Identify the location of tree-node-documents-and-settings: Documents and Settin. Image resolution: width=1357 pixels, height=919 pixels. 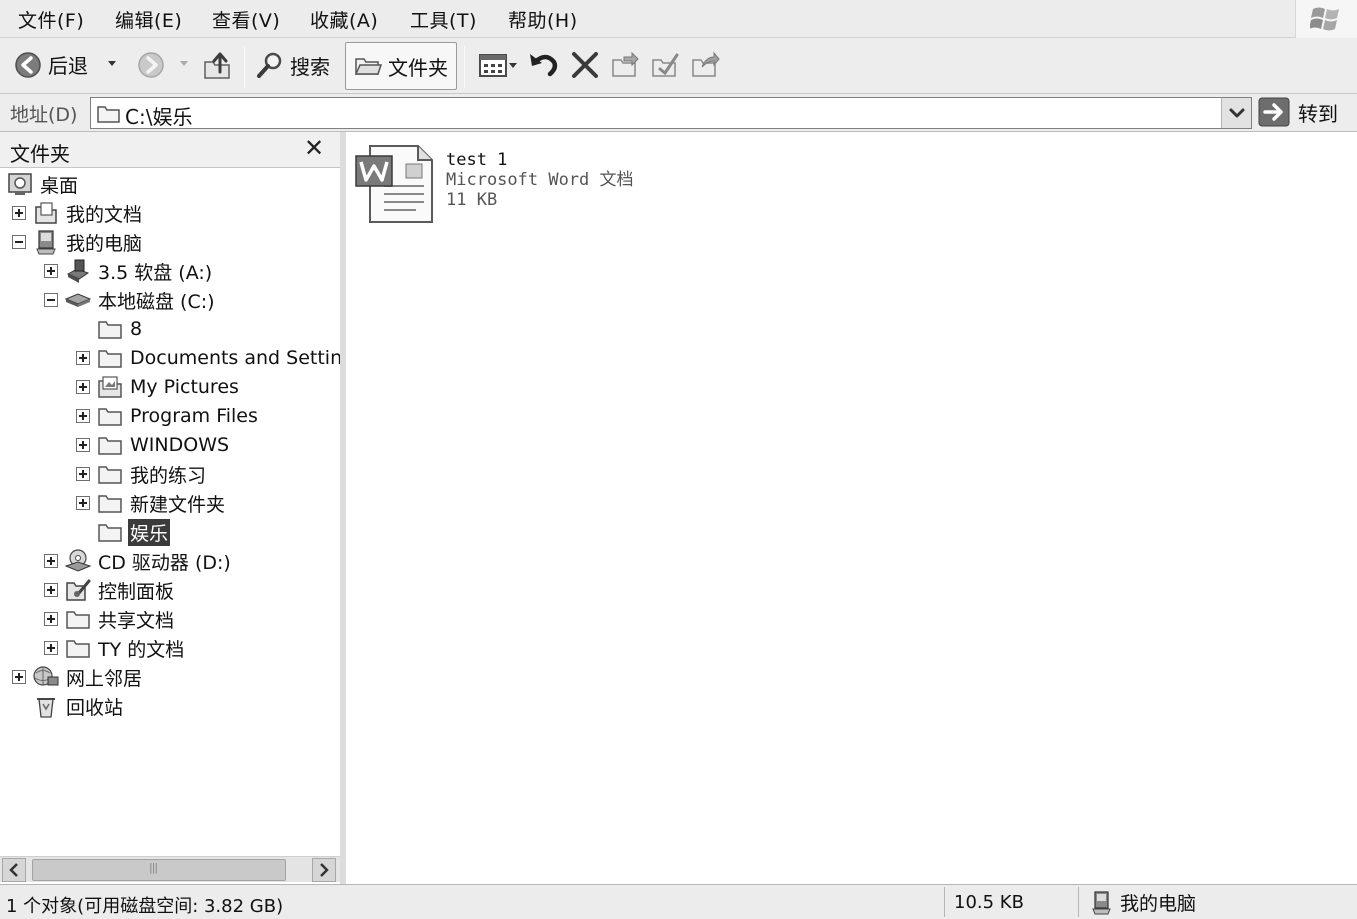
(208, 358).